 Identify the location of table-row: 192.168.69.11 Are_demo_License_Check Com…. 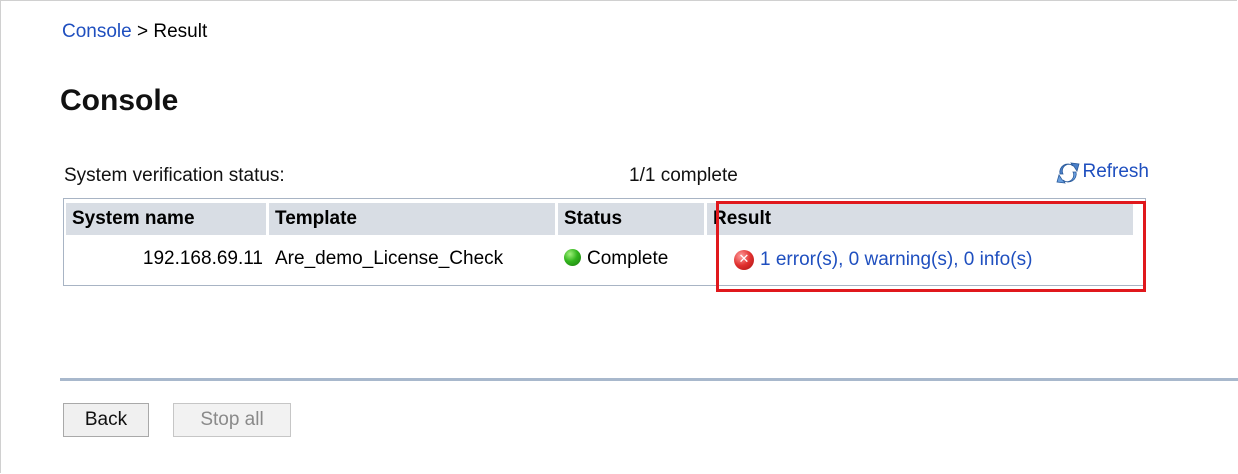
(601, 259).